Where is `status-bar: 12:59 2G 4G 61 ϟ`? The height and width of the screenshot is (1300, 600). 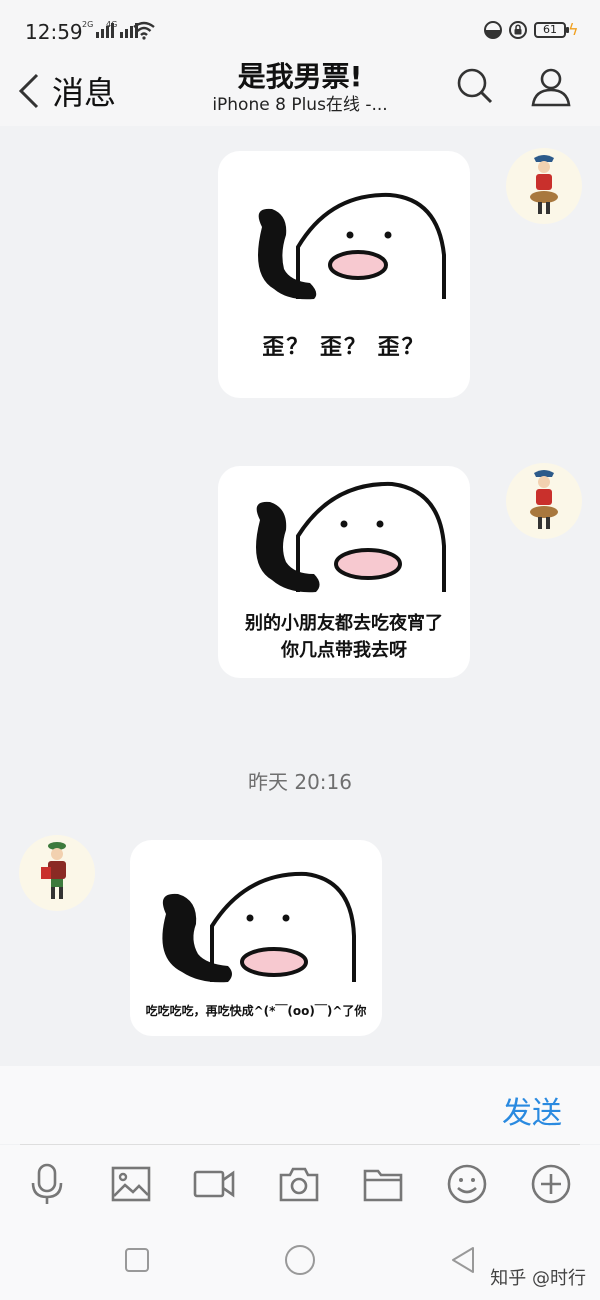
status-bar: 12:59 2G 4G 61 ϟ is located at coordinates (300, 29).